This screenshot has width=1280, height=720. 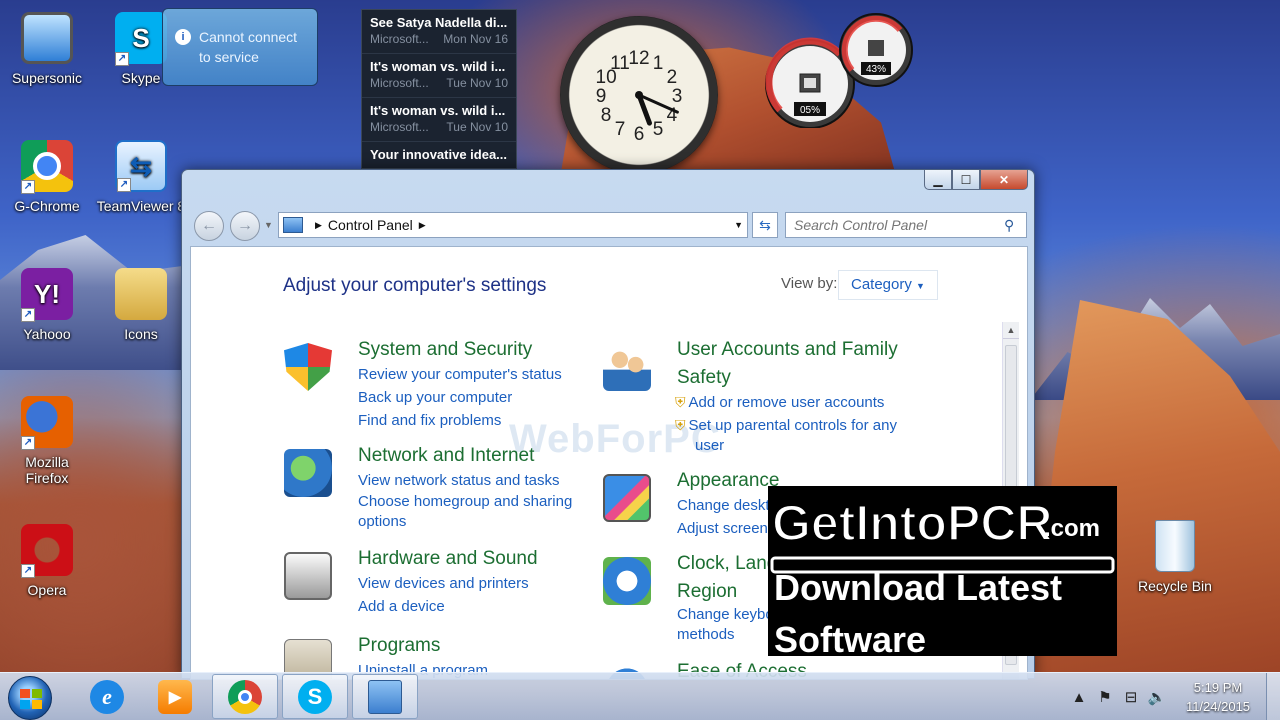 I want to click on clock-numeral: 11, so click(x=620, y=63).